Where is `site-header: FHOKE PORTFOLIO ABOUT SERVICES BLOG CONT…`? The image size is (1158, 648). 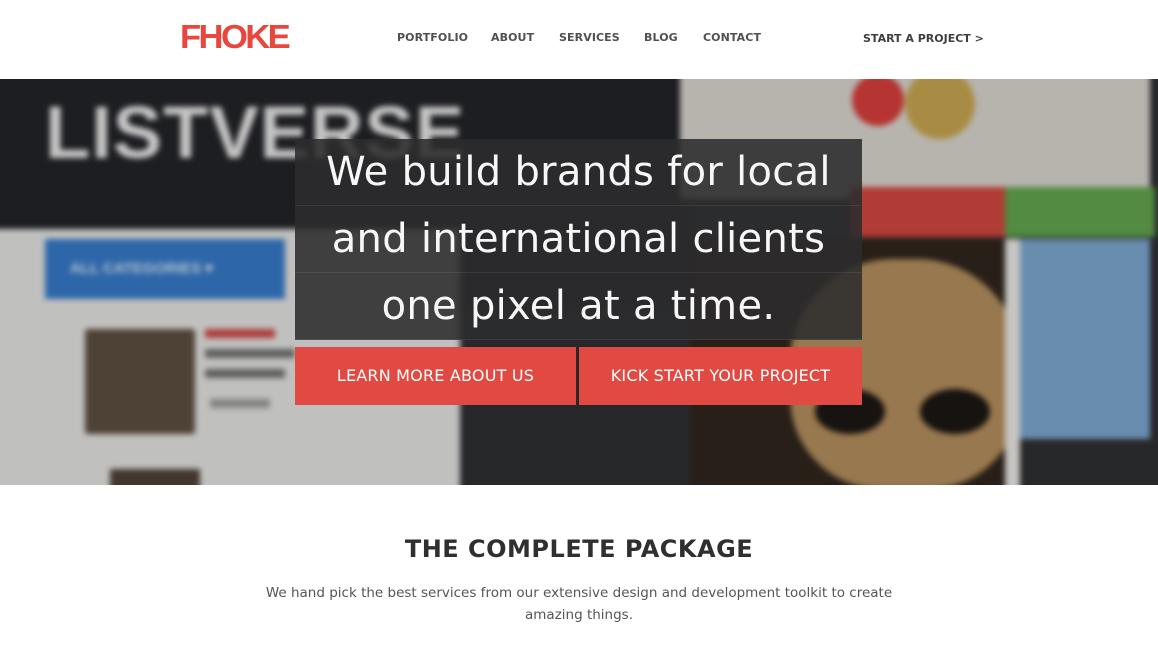 site-header: FHOKE PORTFOLIO ABOUT SERVICES BLOG CONT… is located at coordinates (579, 39).